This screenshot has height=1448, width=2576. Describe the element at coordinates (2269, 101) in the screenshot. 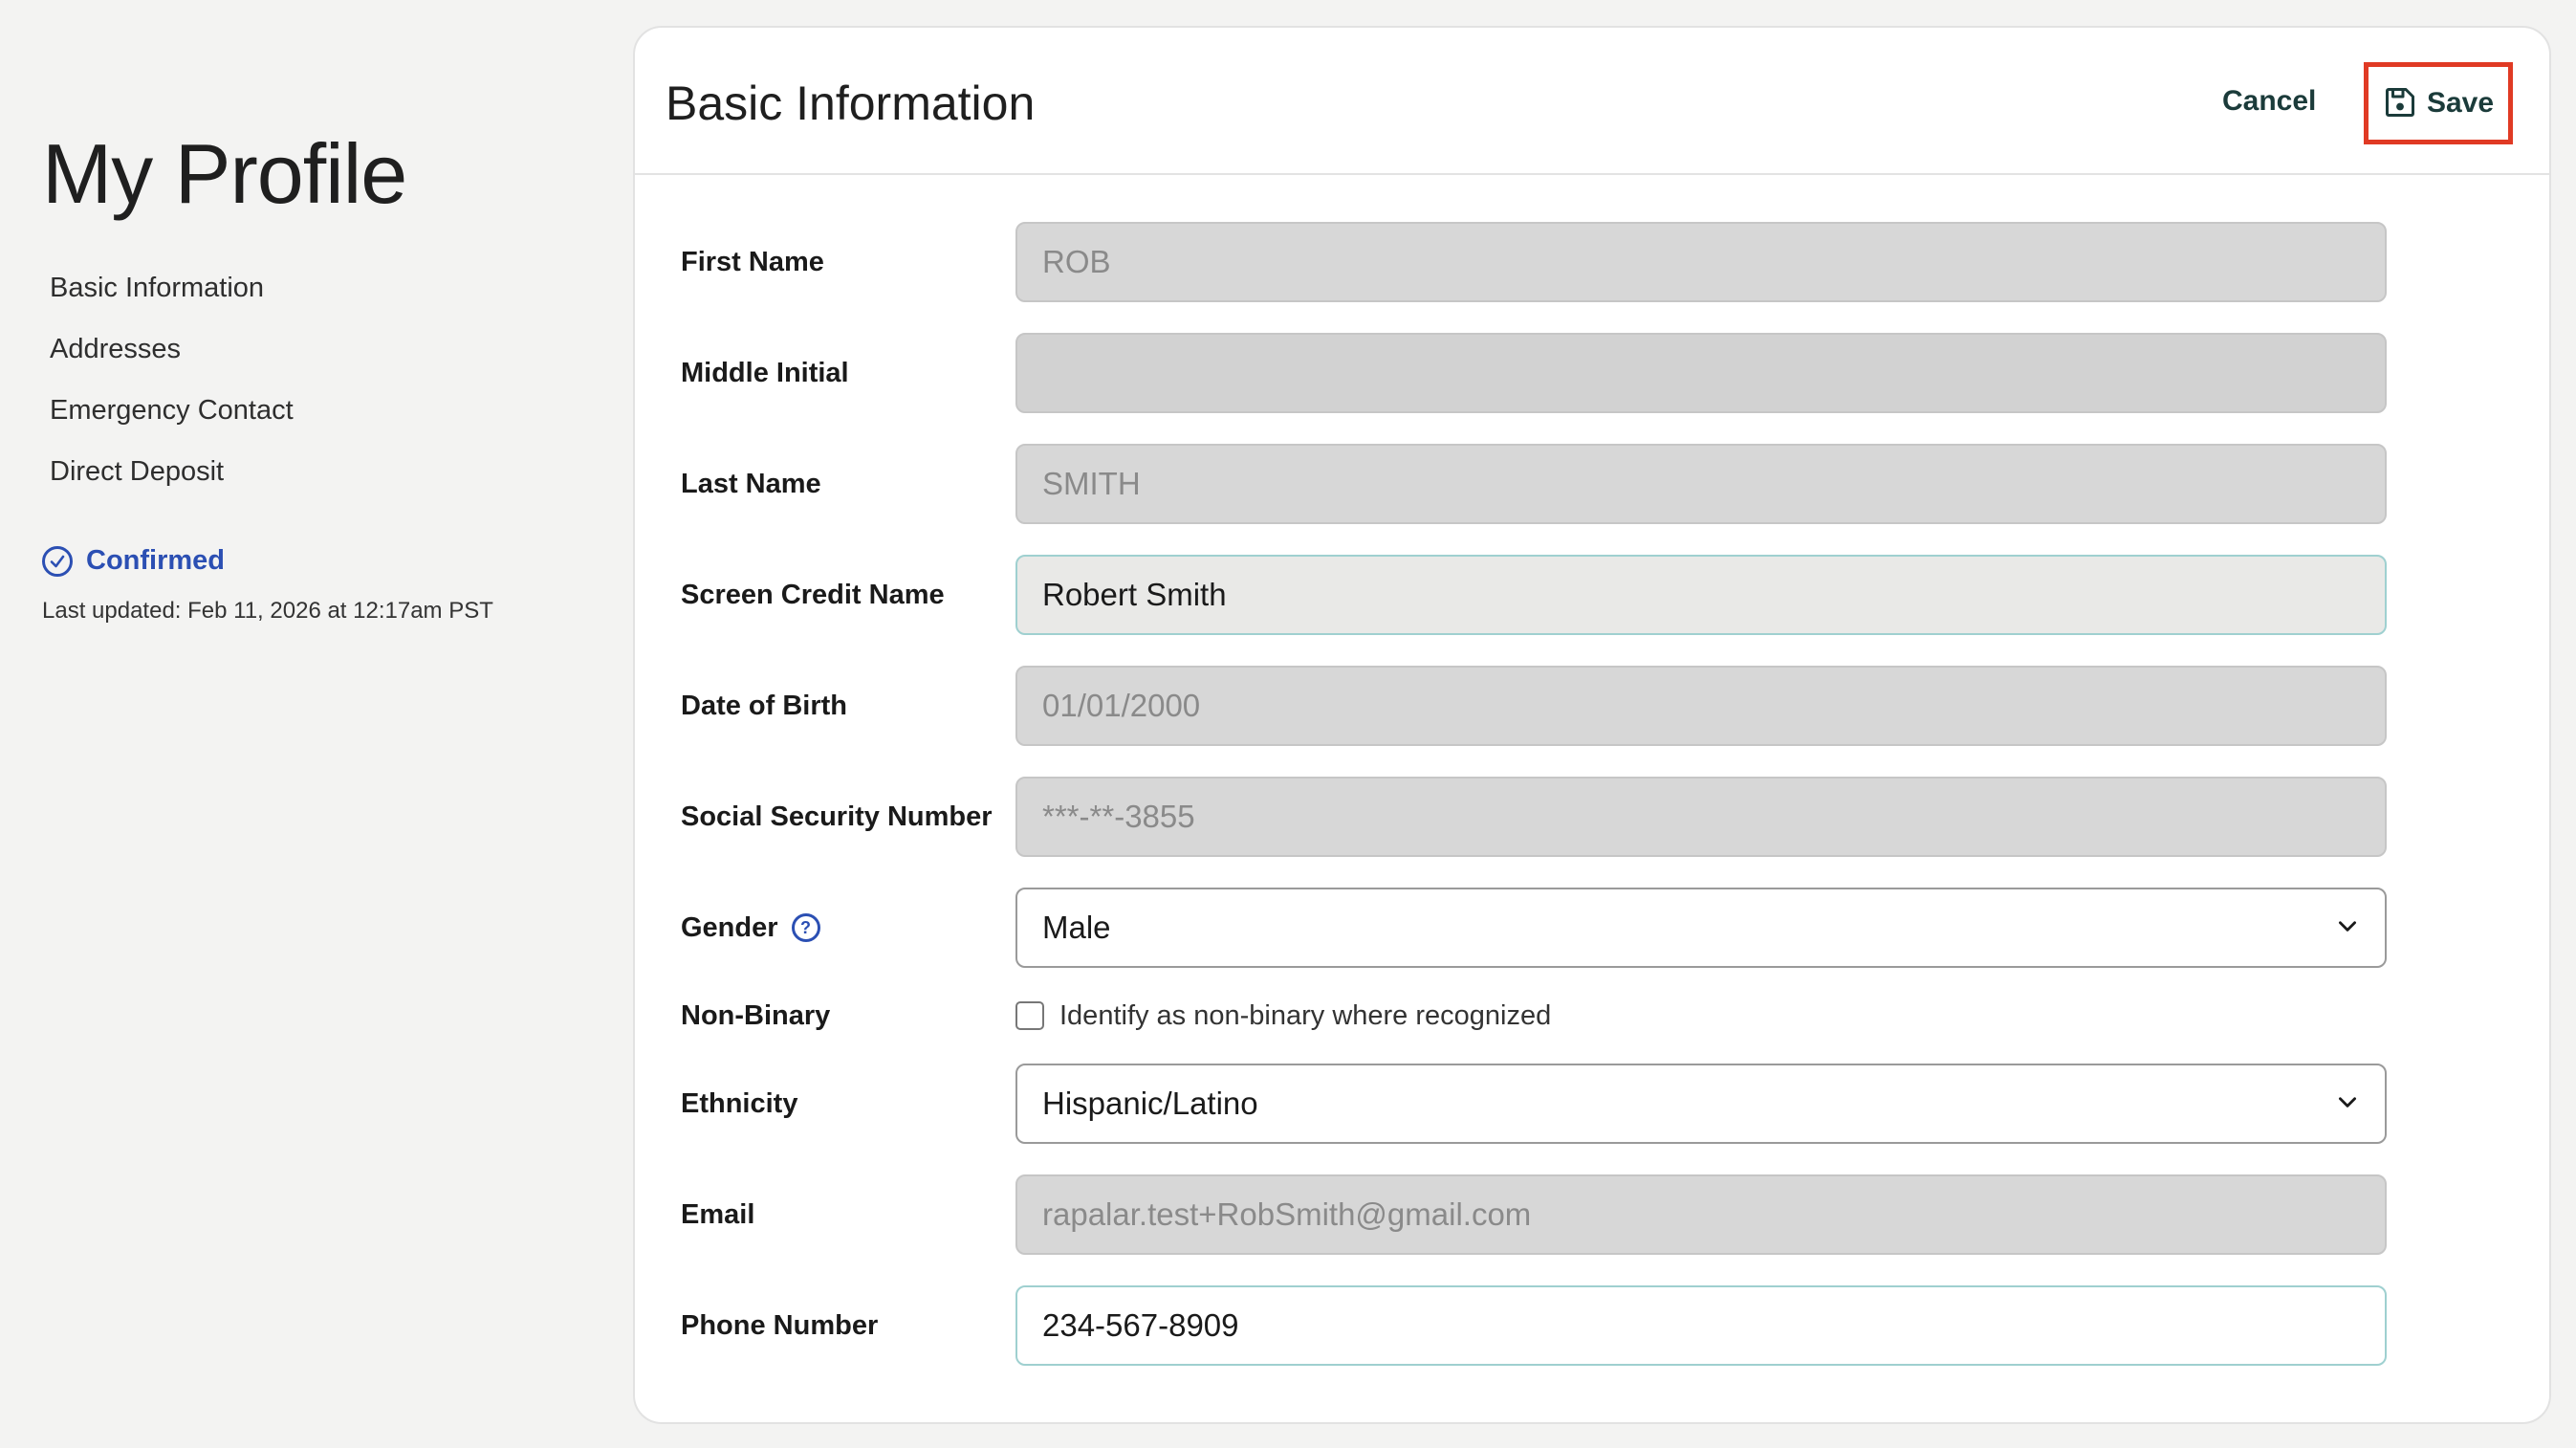

I see `cancel-button: Cancel` at that location.